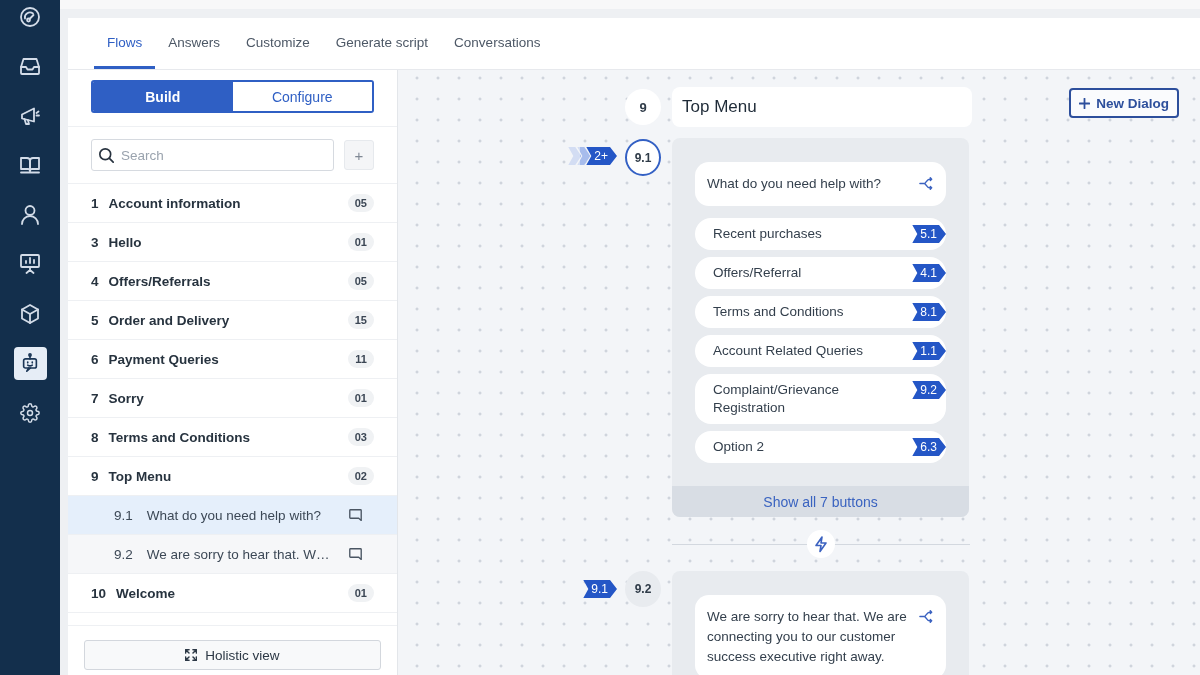 Image resolution: width=1200 pixels, height=675 pixels. I want to click on flow-number: 5, so click(95, 320).